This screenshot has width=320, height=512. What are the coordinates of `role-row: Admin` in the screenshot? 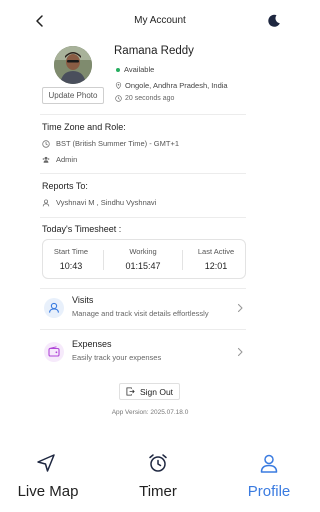 It's located at (59, 159).